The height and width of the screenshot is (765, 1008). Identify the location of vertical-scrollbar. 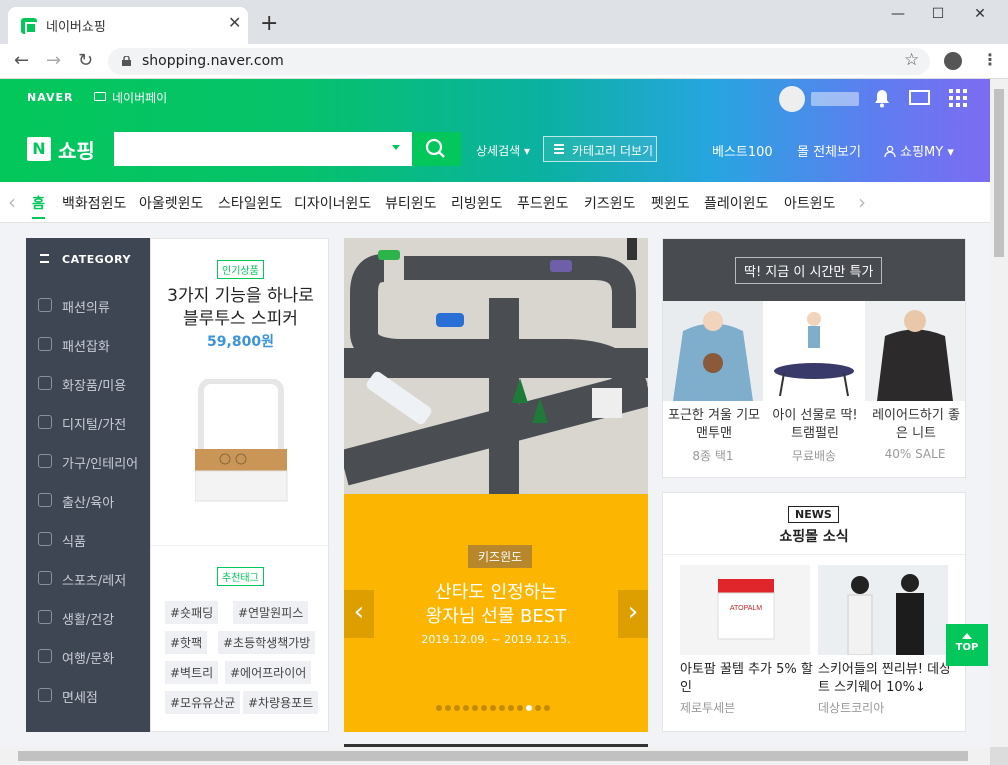
(999, 413).